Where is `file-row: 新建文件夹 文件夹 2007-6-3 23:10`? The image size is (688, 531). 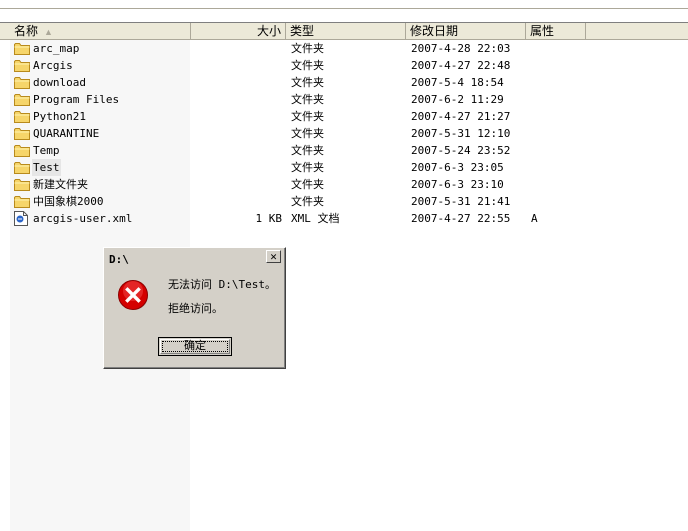 file-row: 新建文件夹 文件夹 2007-6-3 23:10 is located at coordinates (344, 184).